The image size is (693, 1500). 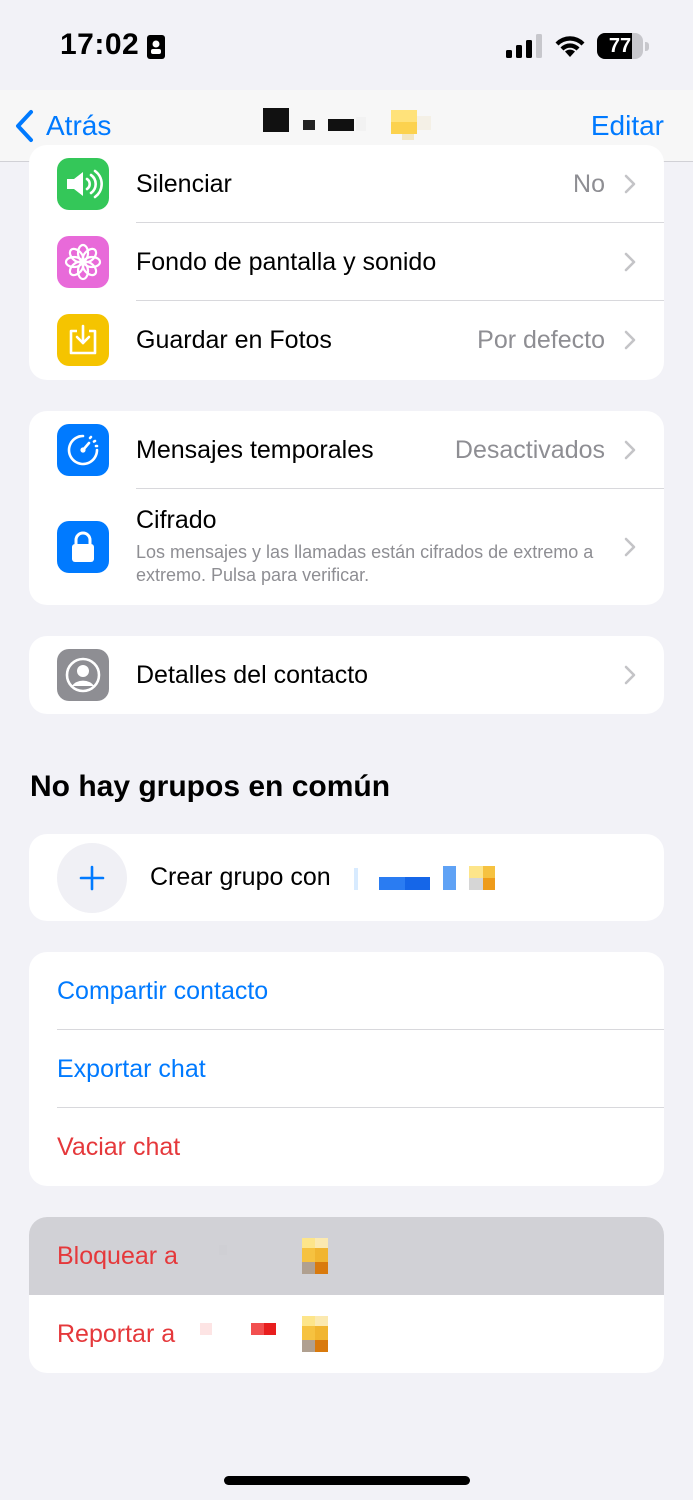 What do you see at coordinates (100, 44) in the screenshot?
I see `status-time: 17:02` at bounding box center [100, 44].